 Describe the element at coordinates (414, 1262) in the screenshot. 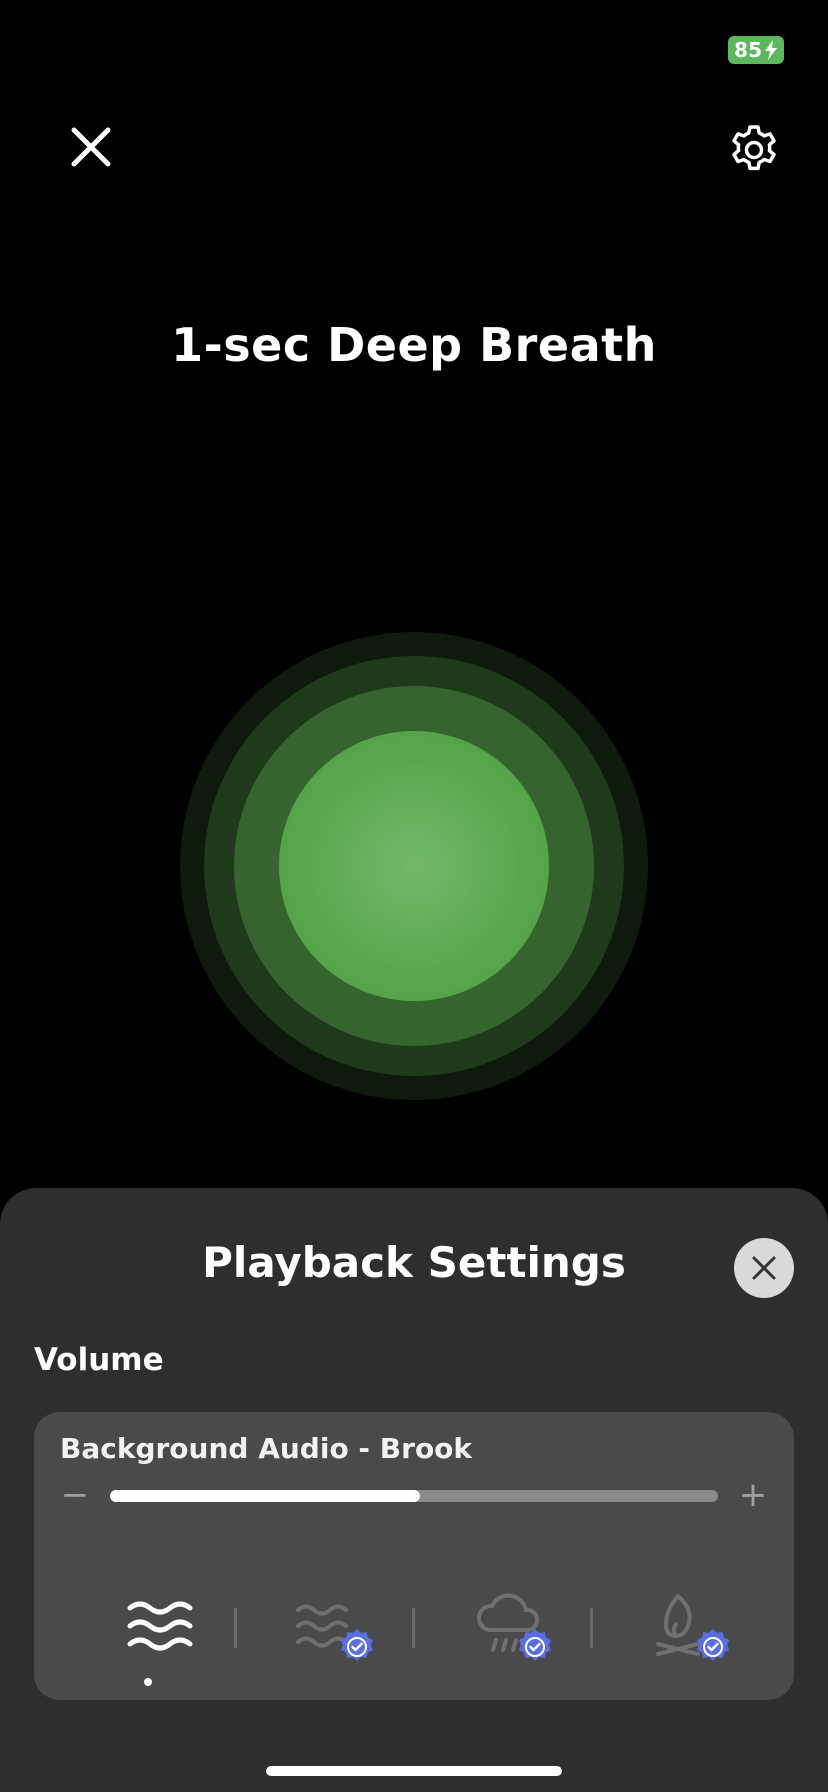

I see `sheet-title: Playback Settings` at that location.